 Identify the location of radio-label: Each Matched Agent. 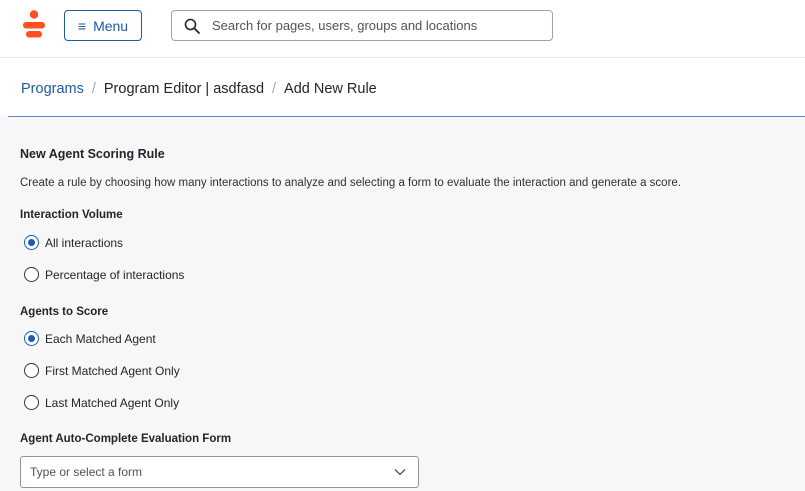
(100, 338).